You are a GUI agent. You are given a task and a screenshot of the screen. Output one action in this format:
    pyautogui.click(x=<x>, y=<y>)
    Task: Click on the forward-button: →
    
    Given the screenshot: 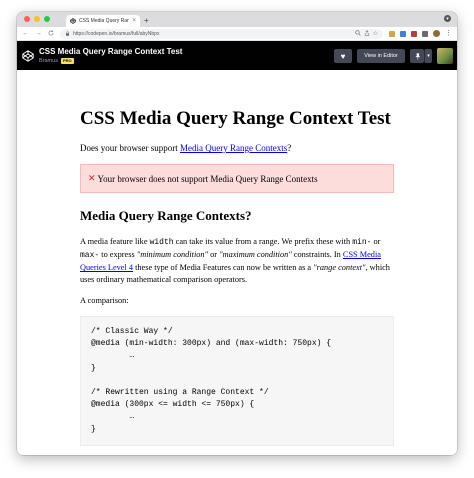 What is the action you would take?
    pyautogui.click(x=38, y=33)
    